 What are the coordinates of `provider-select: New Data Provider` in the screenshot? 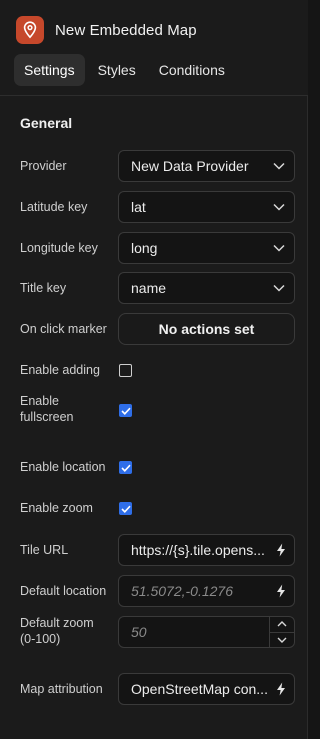 It's located at (206, 166).